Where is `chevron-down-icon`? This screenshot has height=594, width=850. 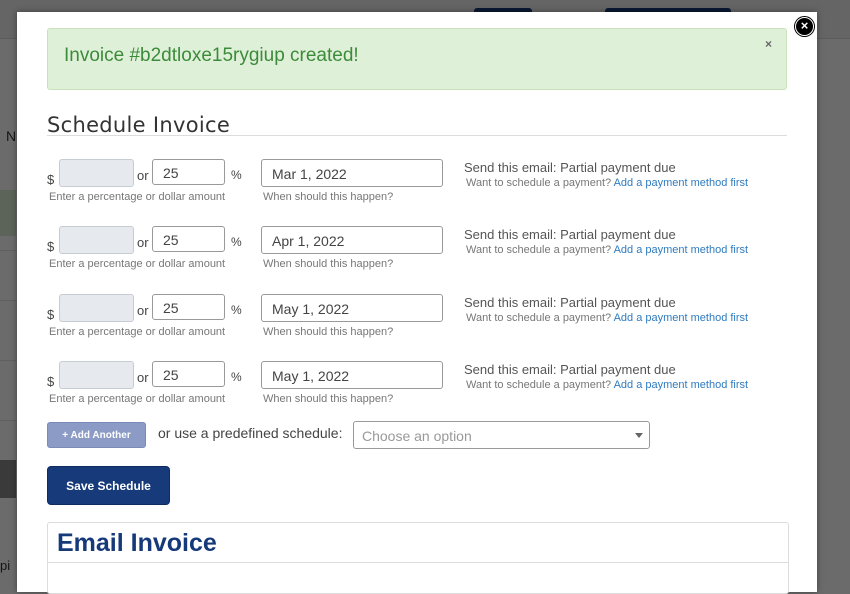 chevron-down-icon is located at coordinates (639, 435).